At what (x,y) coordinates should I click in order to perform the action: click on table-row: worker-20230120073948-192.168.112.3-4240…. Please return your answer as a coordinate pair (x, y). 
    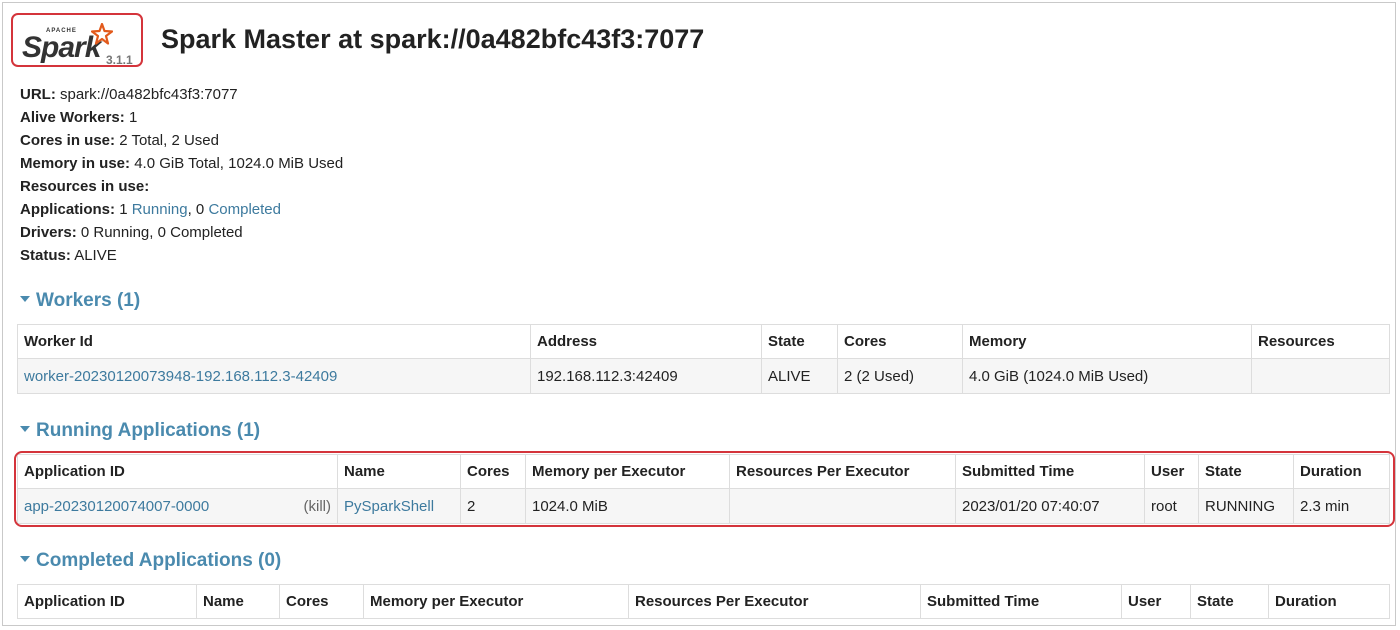
    Looking at the image, I should click on (703, 376).